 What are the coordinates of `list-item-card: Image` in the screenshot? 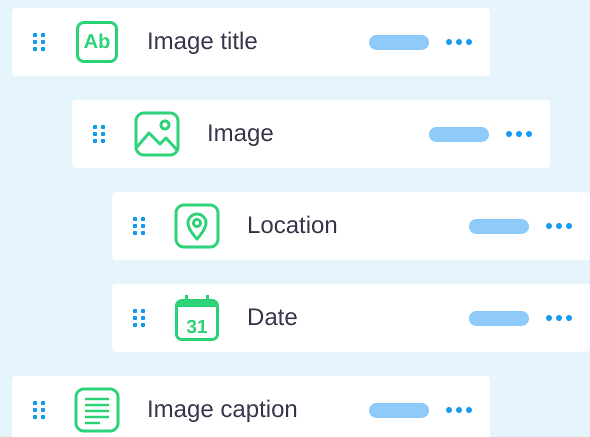 It's located at (311, 134).